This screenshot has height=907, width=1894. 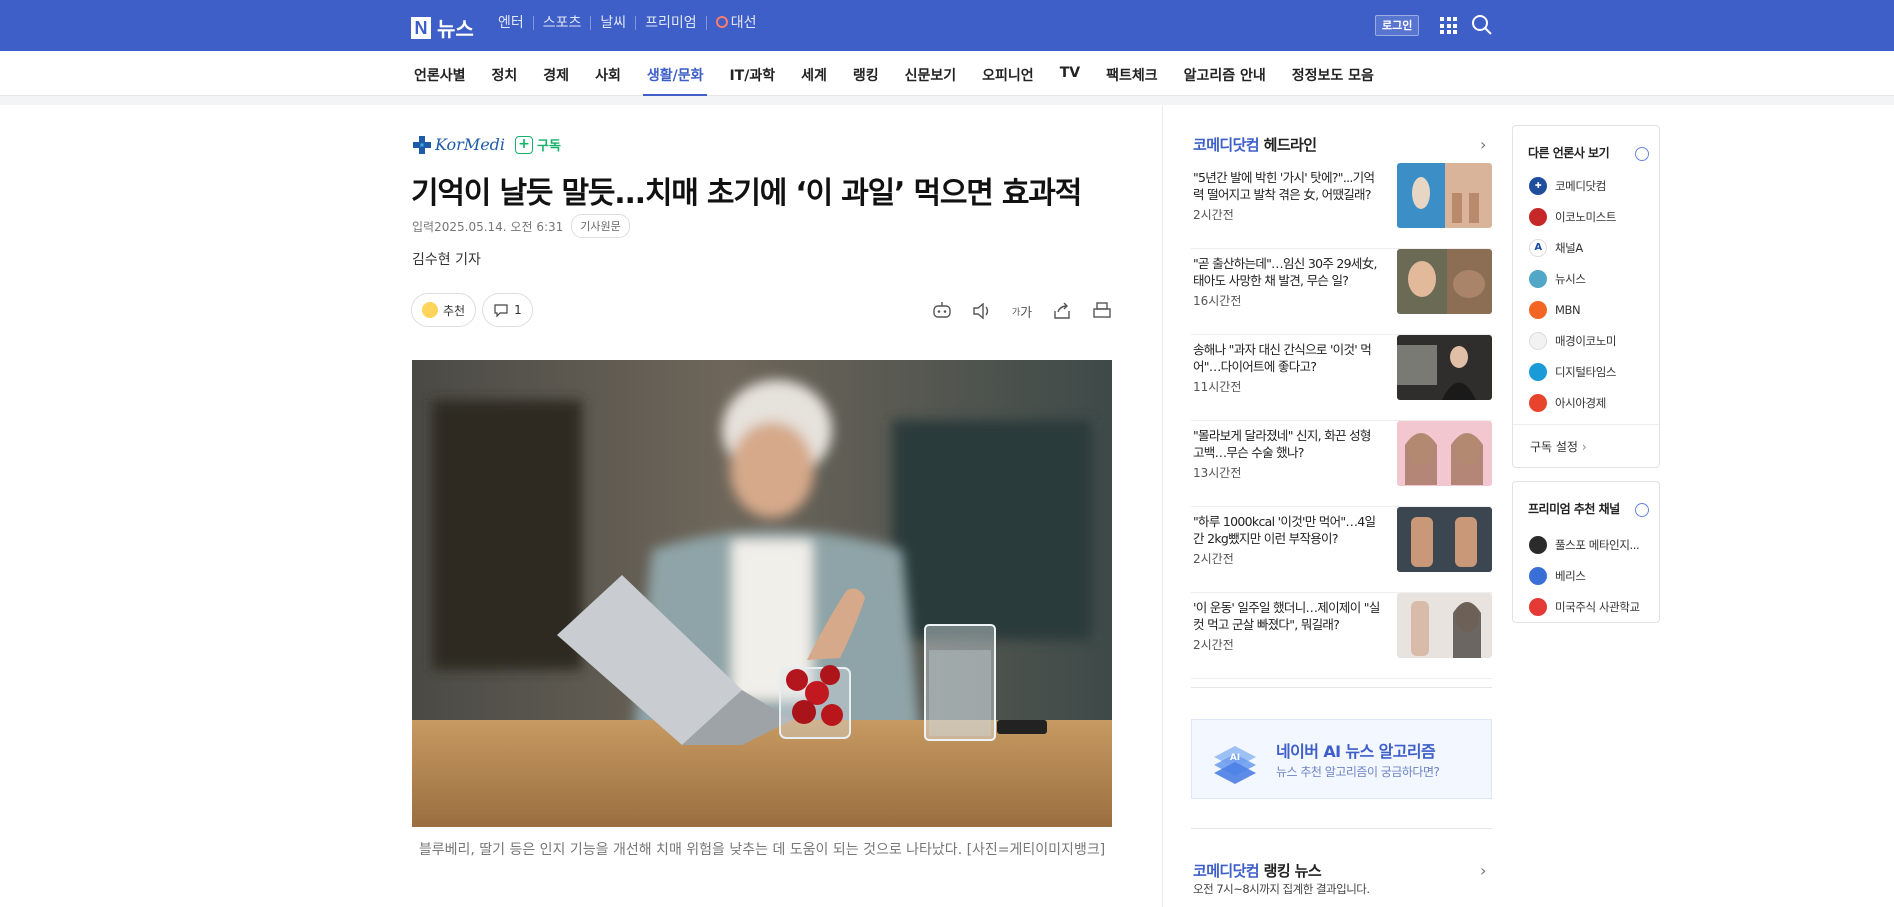 I want to click on maekyung-logo-icon, so click(x=1538, y=340).